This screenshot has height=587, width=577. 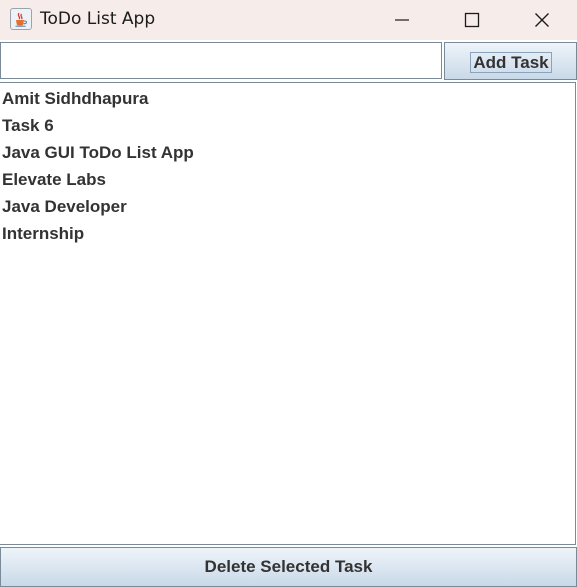 I want to click on task-input, so click(x=221, y=60).